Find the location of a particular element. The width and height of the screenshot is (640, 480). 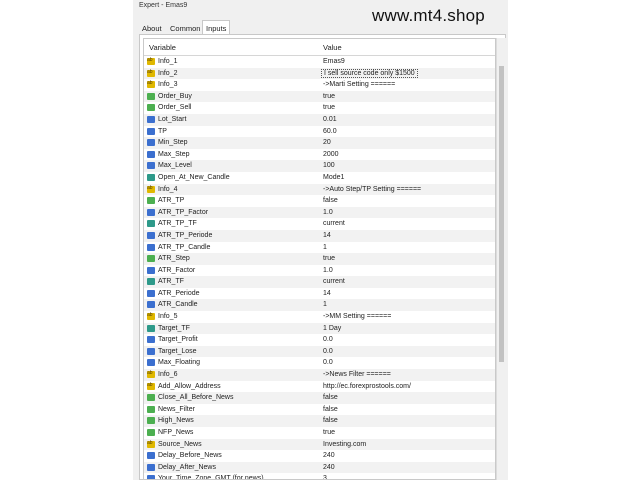

table-row: Max_Step 2000 is located at coordinates (319, 155).